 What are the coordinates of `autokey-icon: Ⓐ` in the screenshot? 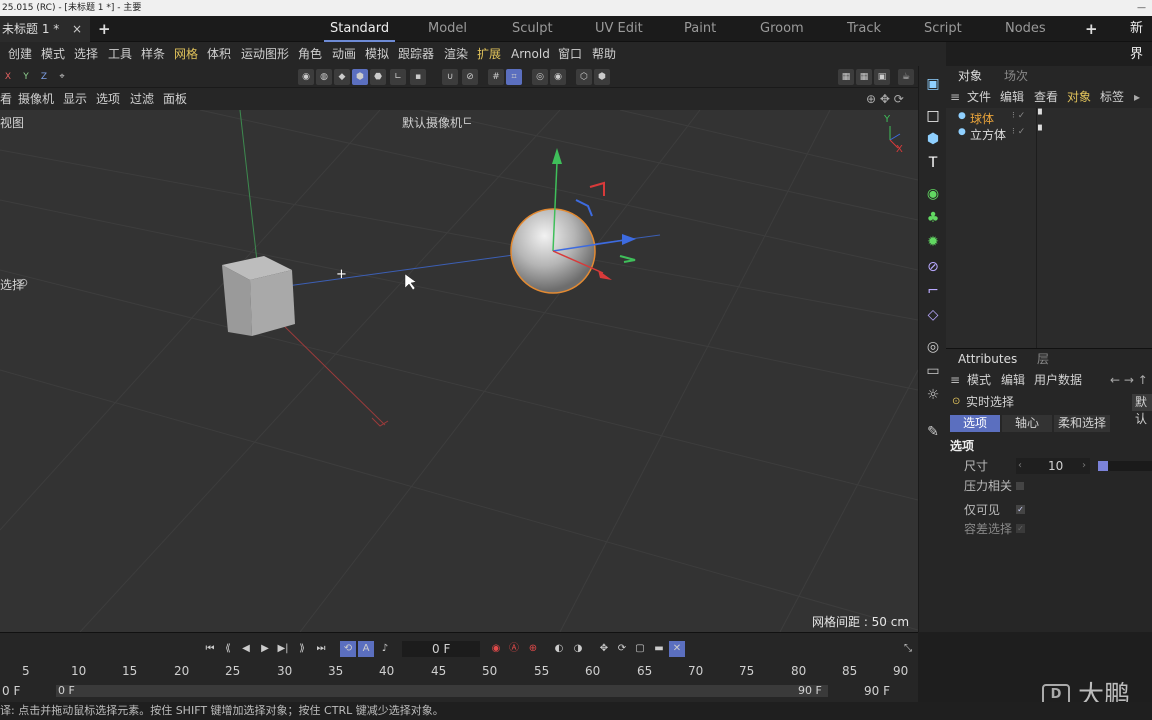 It's located at (514, 649).